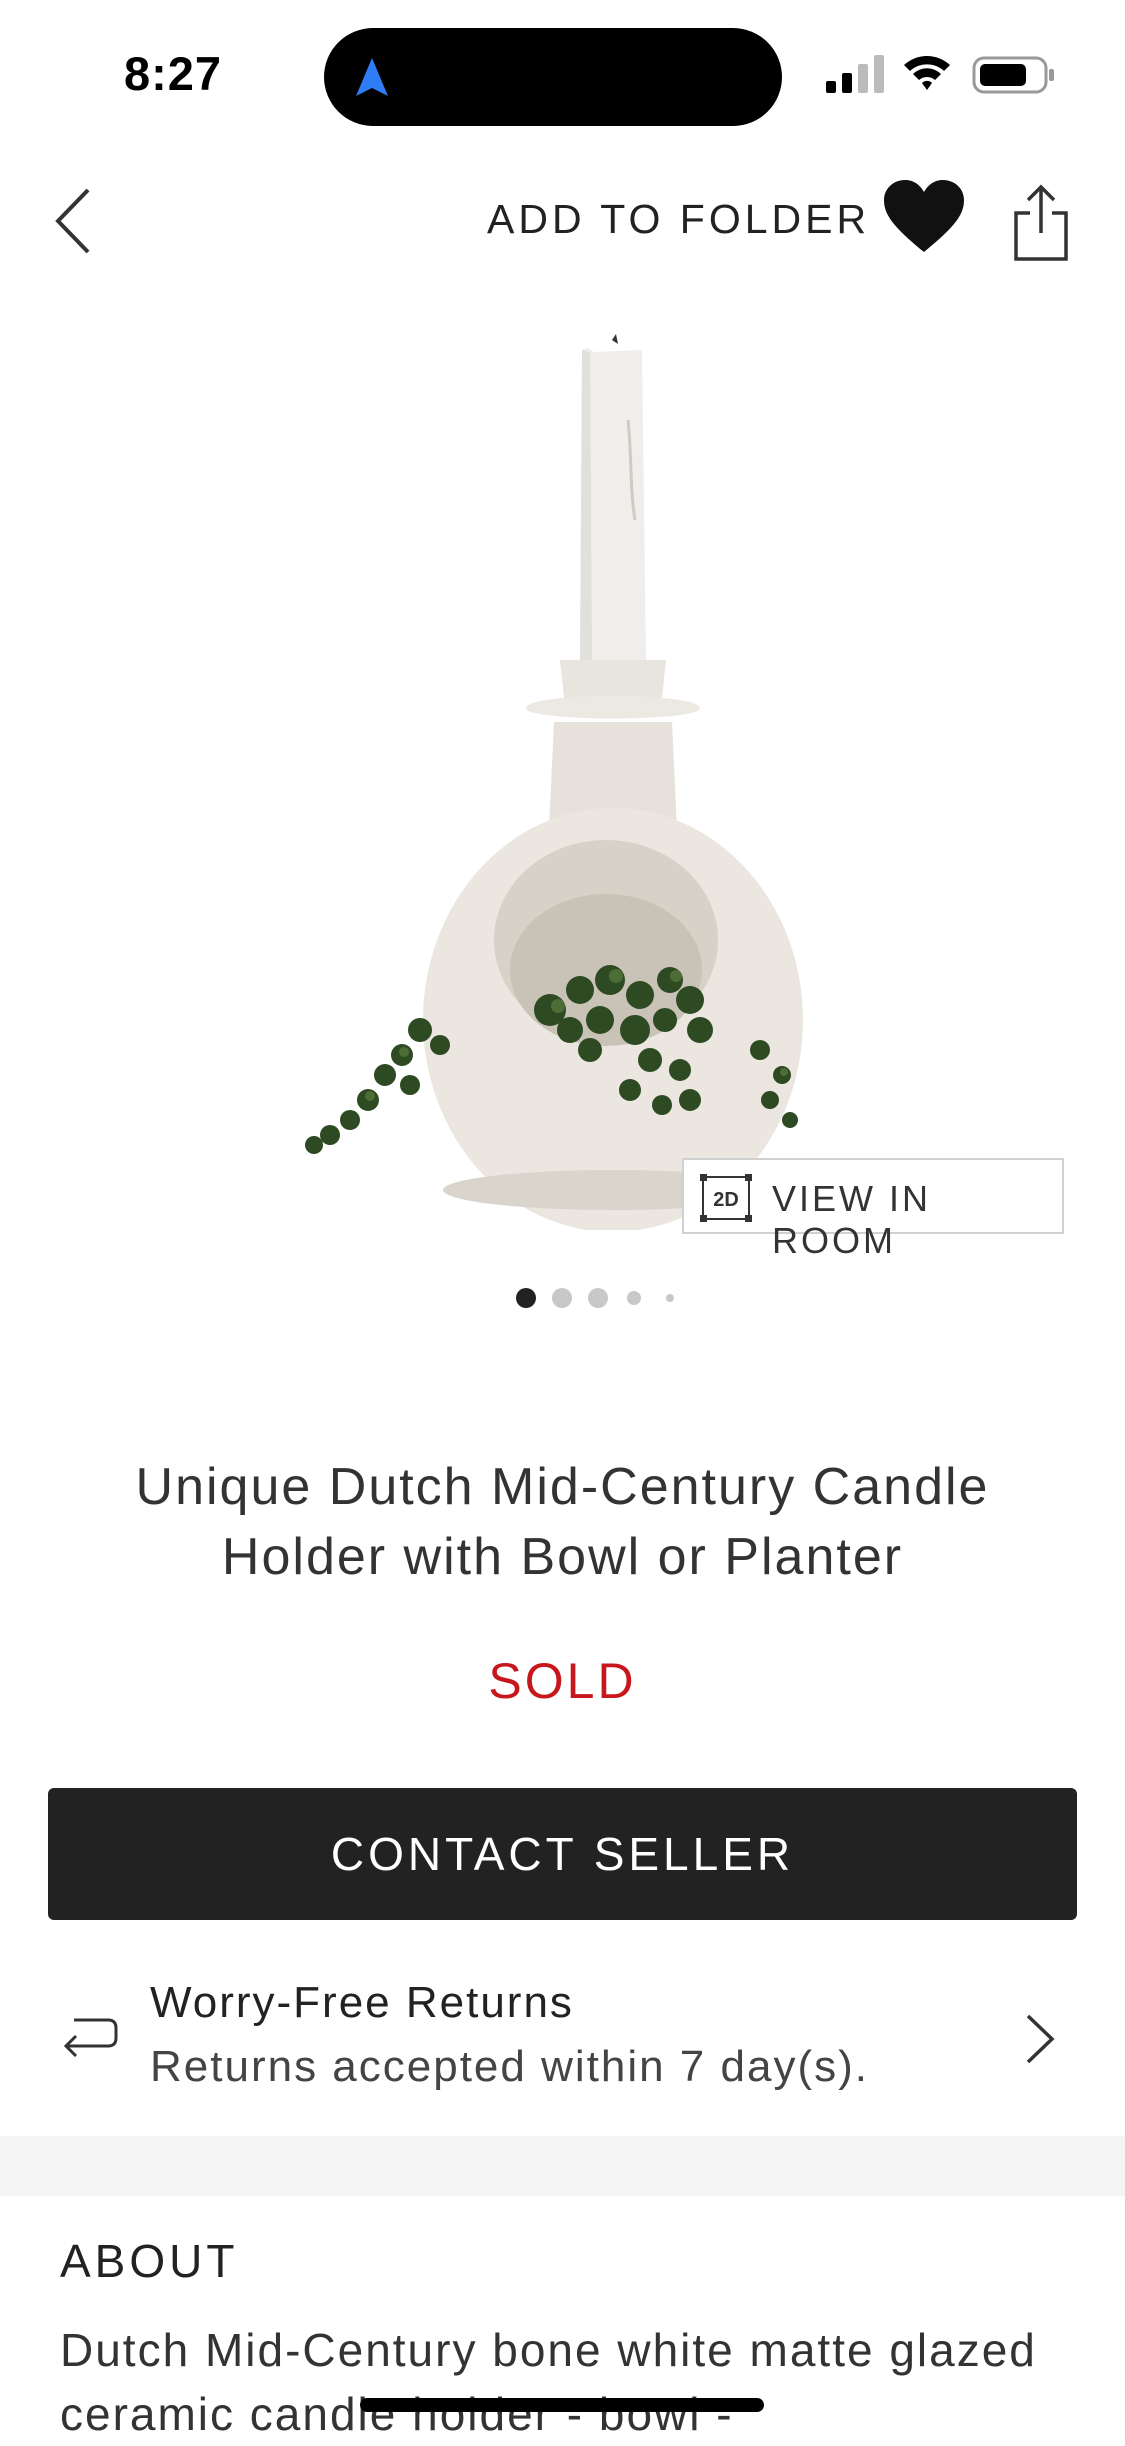 This screenshot has height=2446, width=1125. Describe the element at coordinates (372, 77) in the screenshot. I see `location-arrow-icon` at that location.